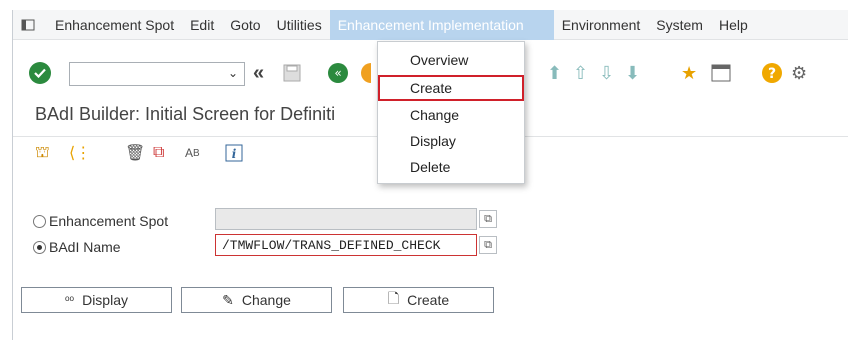 The image size is (857, 347). I want to click on menu-system: System, so click(679, 25).